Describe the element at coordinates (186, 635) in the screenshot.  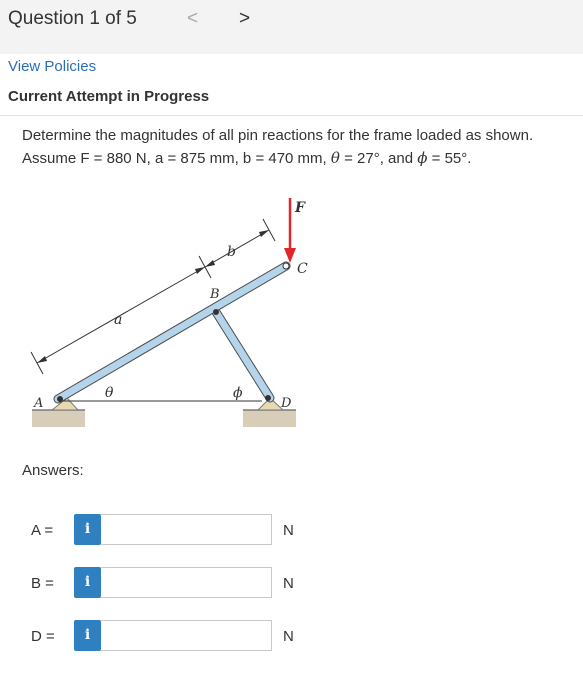
I see `answer-input-d` at that location.